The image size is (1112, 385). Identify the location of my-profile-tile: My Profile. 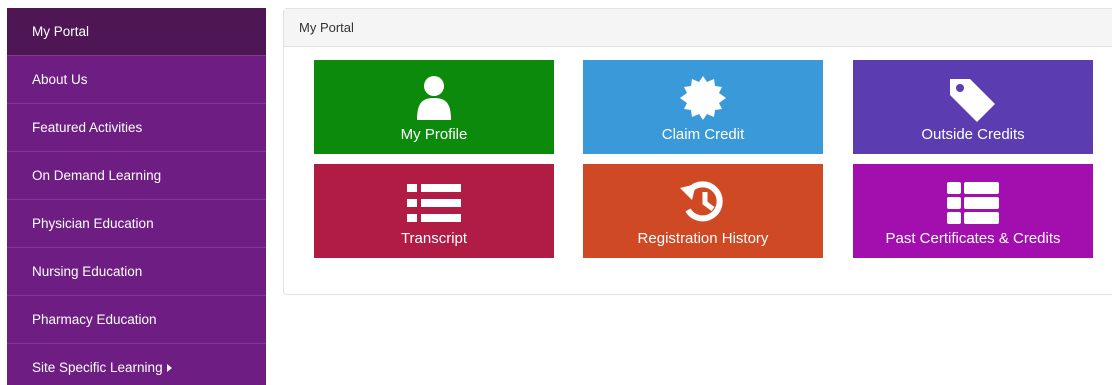
(434, 107).